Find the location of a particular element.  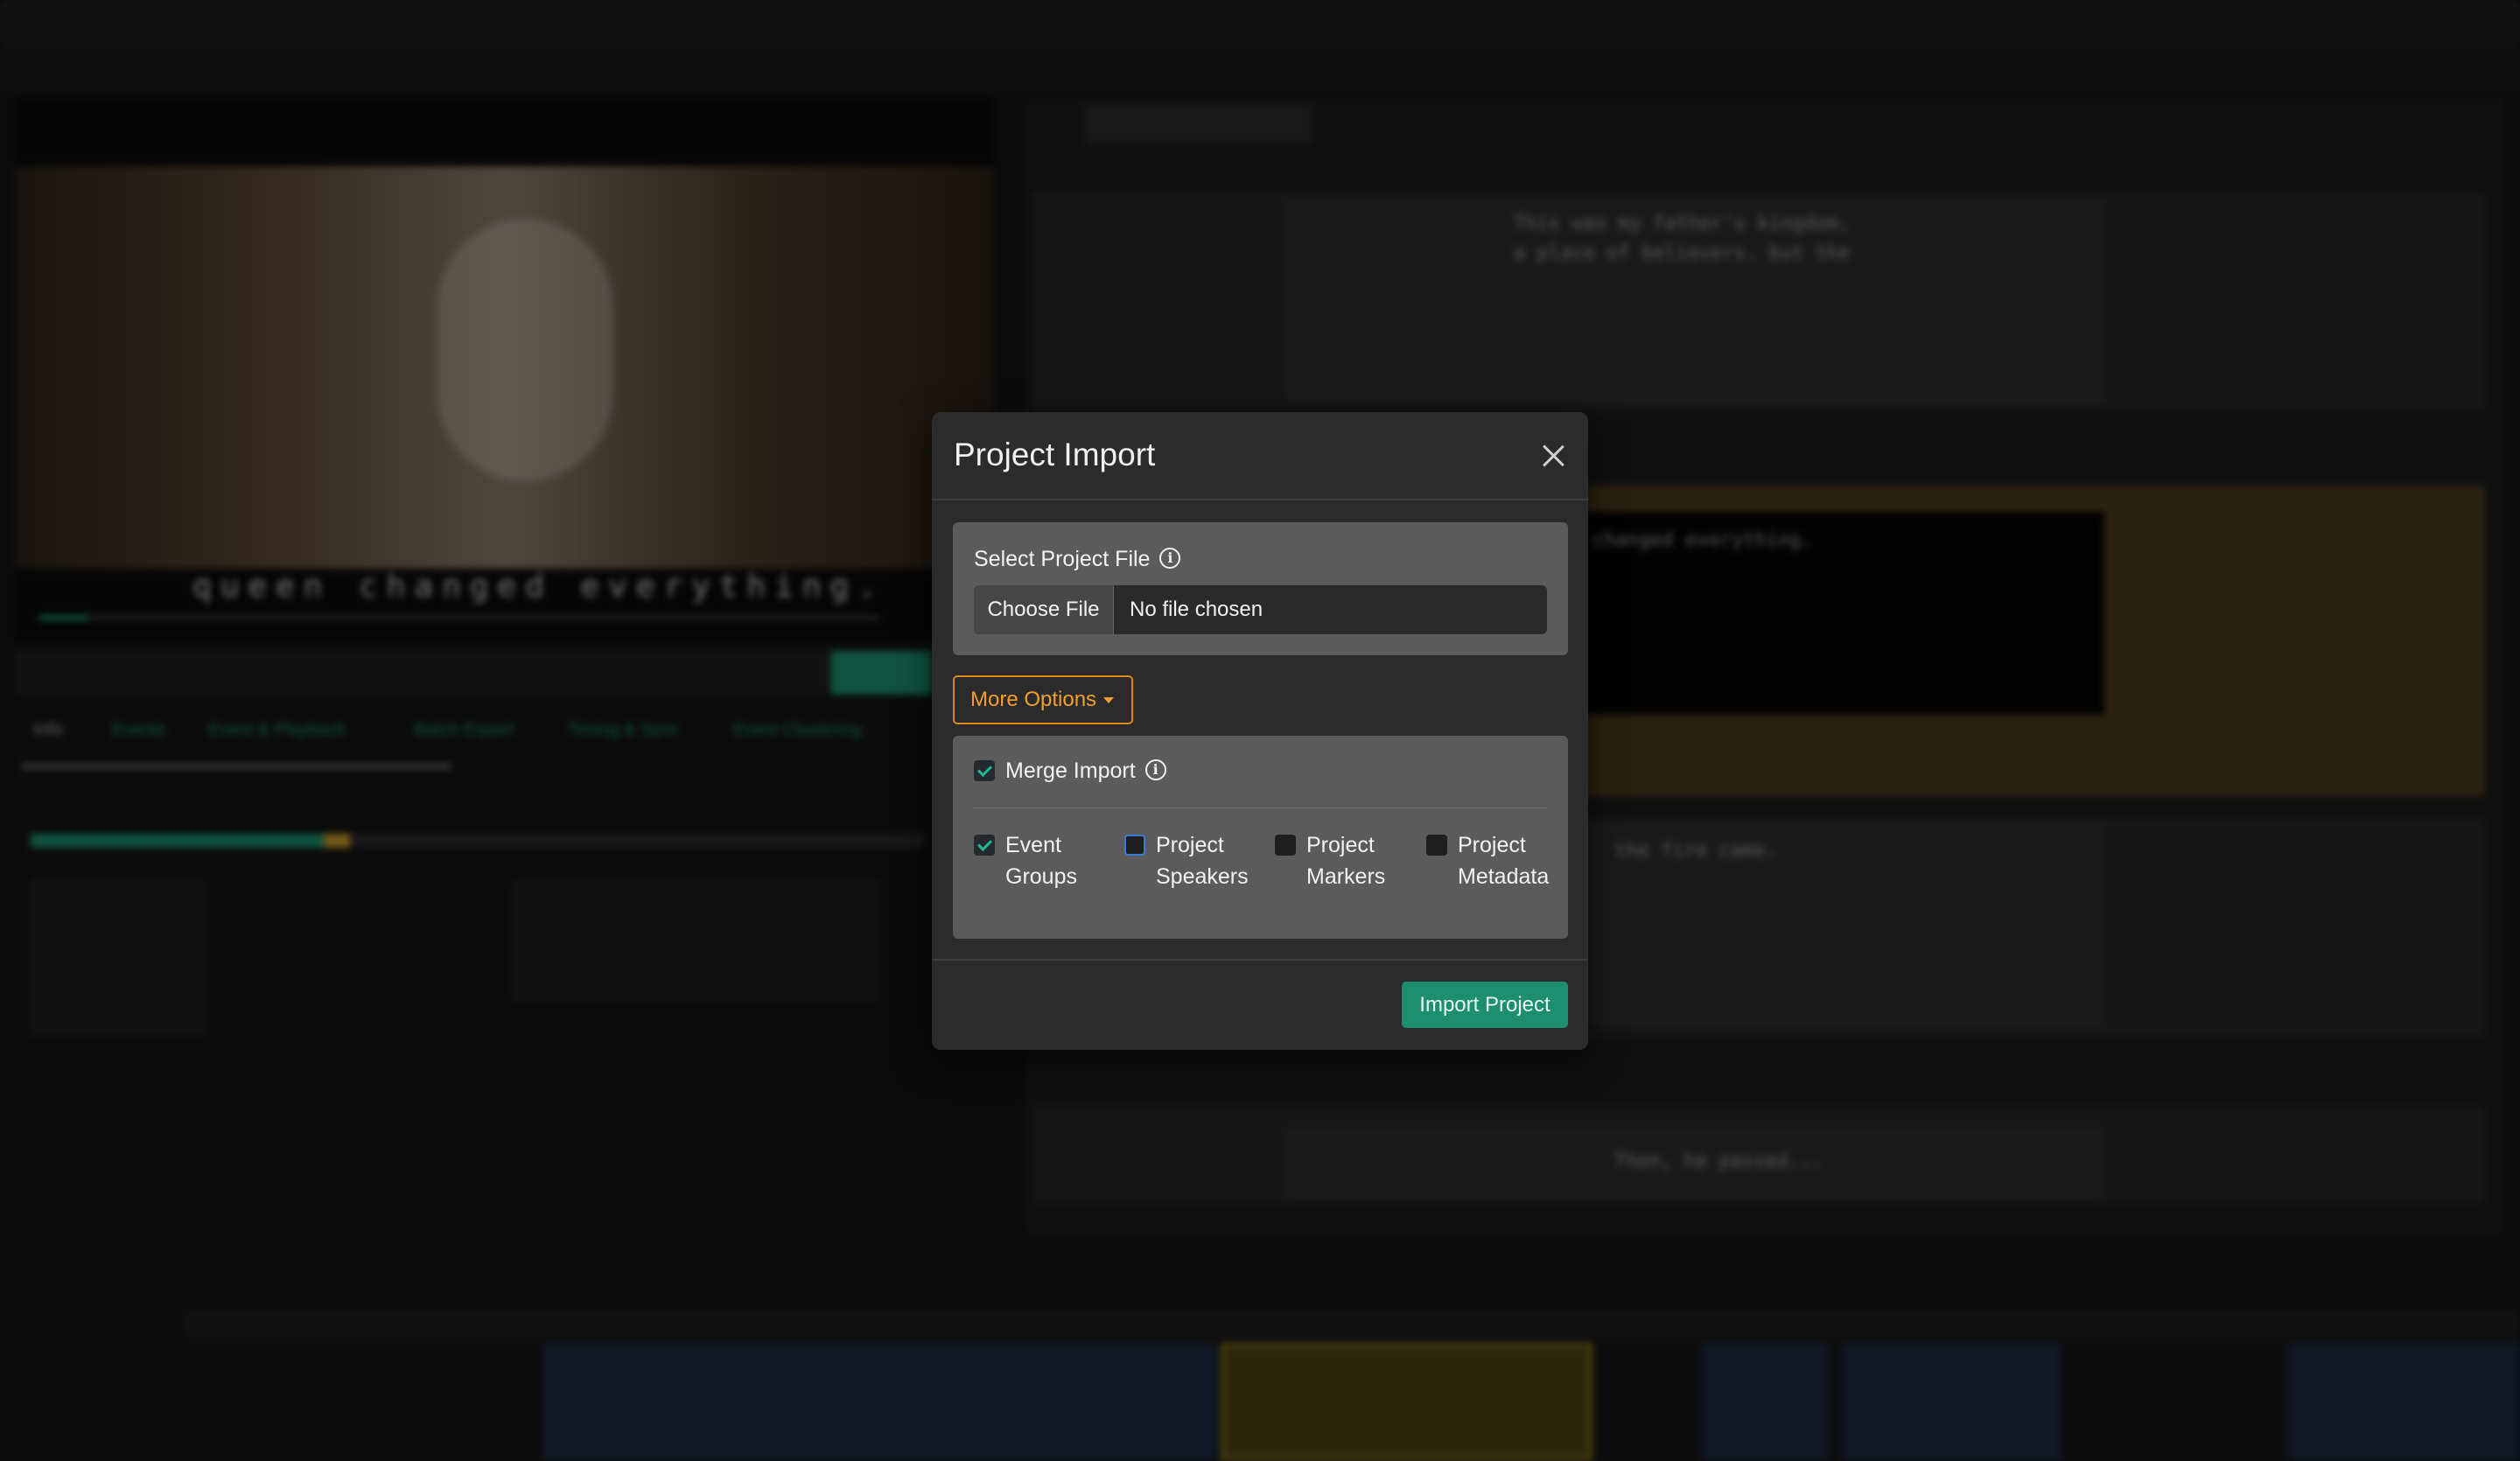

project-speakers-checkbox is located at coordinates (1134, 845).